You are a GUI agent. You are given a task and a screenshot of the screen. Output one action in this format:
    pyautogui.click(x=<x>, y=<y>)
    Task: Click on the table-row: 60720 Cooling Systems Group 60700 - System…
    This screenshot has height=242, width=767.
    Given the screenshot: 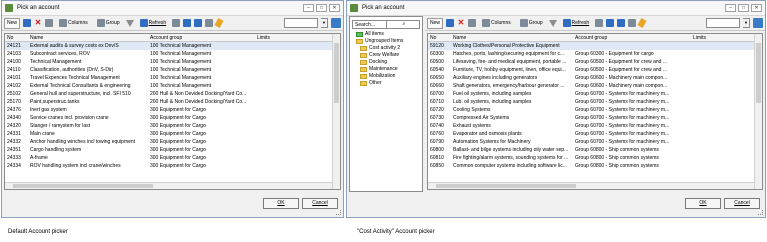 What is the action you would take?
    pyautogui.click(x=595, y=110)
    